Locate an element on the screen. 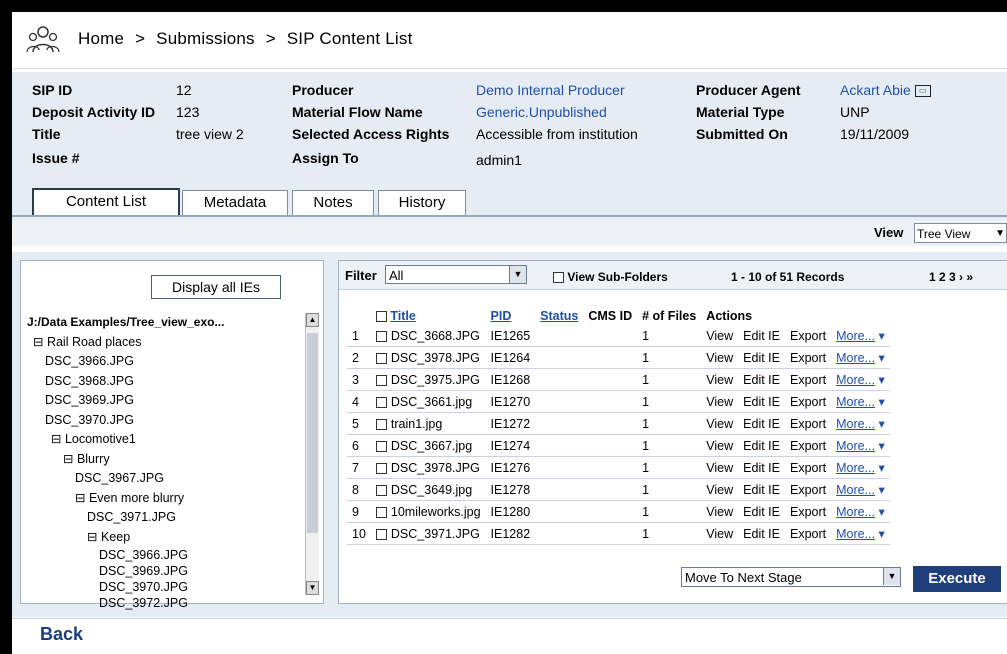  tree-leaf: DSC_3967.JPG is located at coordinates (162, 479).